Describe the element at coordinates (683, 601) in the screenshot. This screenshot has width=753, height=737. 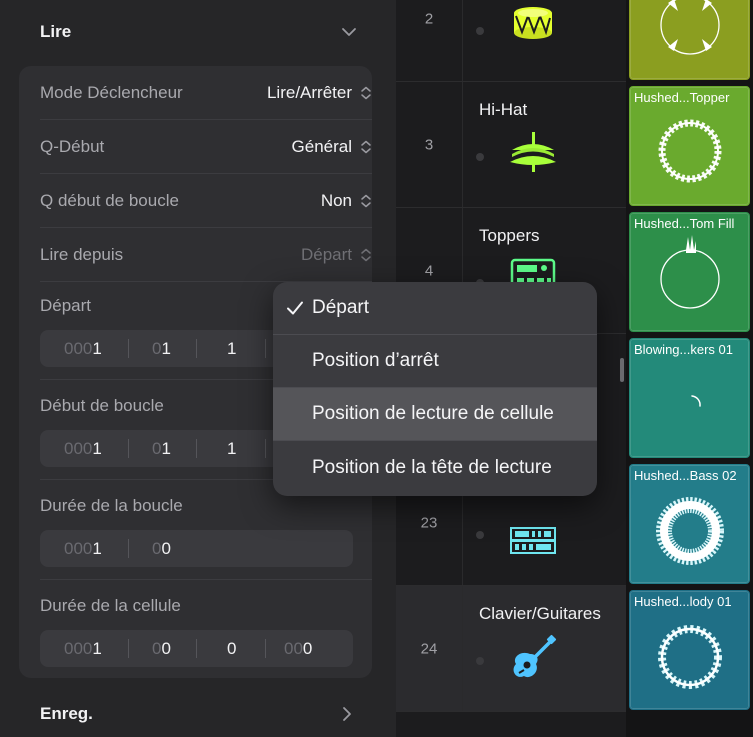
I see `cell-name: Hushed...lody 01` at that location.